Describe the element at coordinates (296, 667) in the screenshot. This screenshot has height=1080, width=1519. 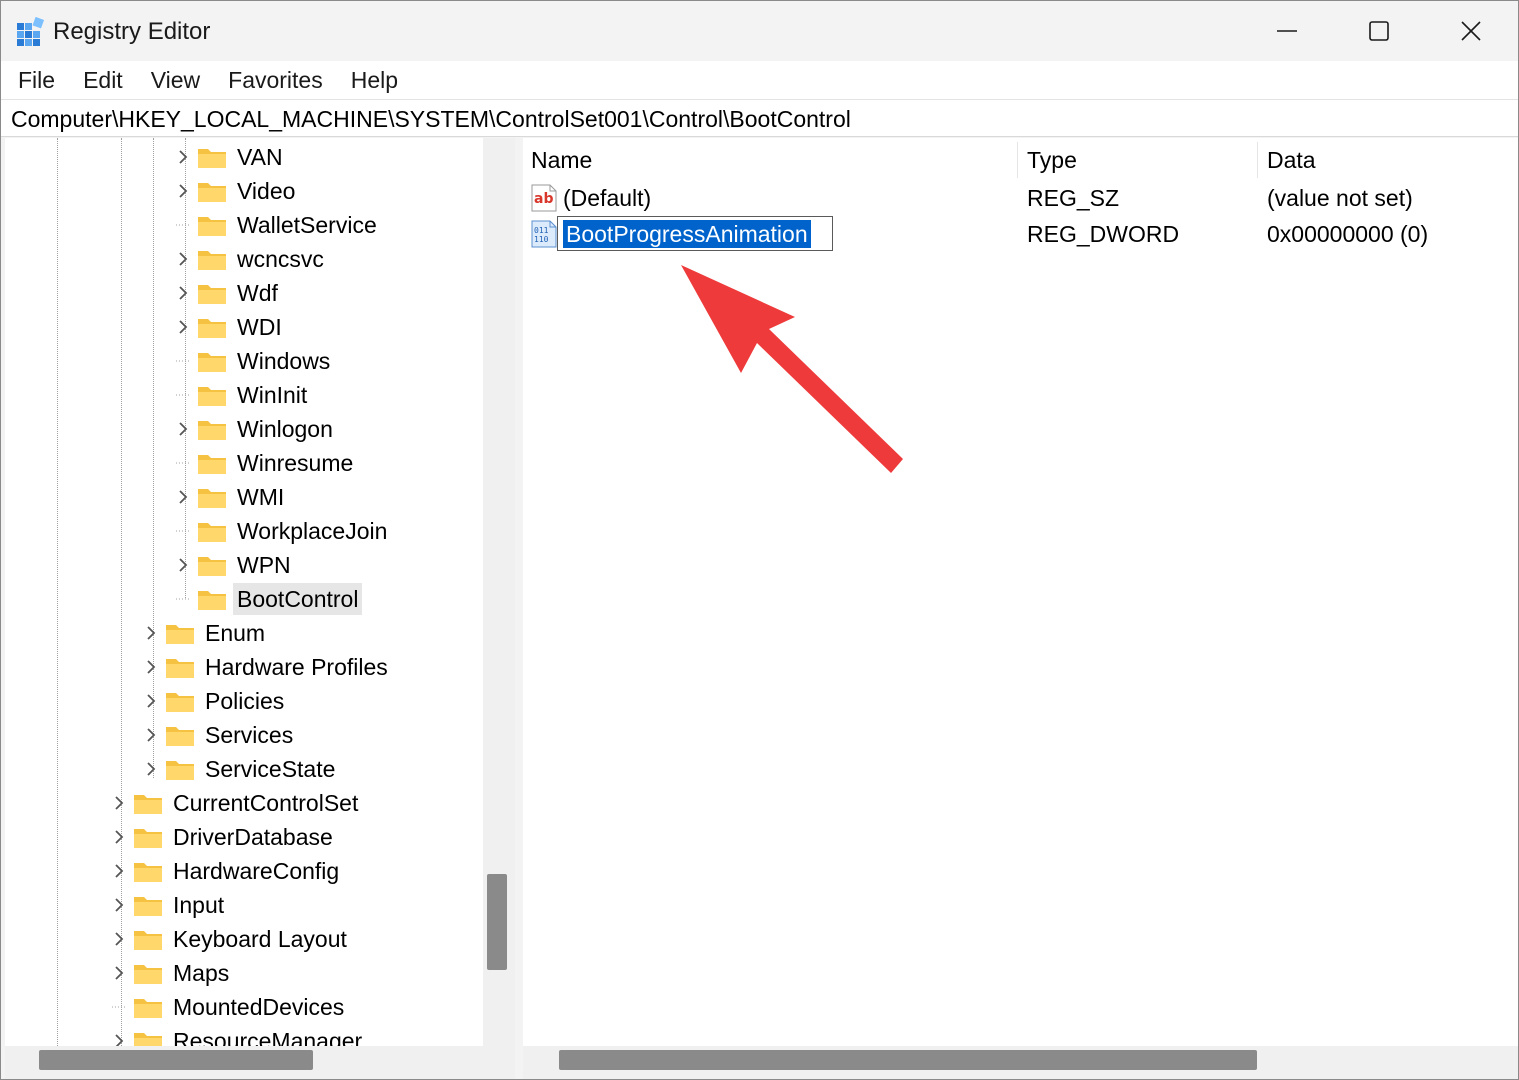
I see `tree-item-label: Hardware Profiles` at that location.